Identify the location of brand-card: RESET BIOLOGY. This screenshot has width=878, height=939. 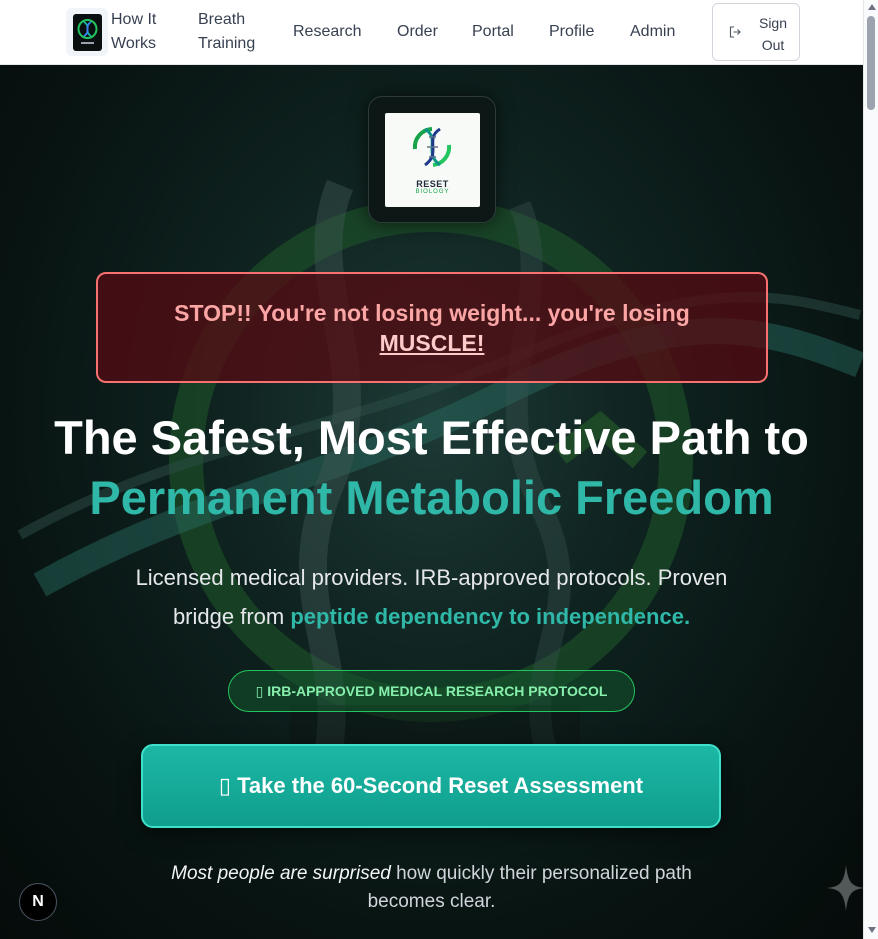
(432, 159).